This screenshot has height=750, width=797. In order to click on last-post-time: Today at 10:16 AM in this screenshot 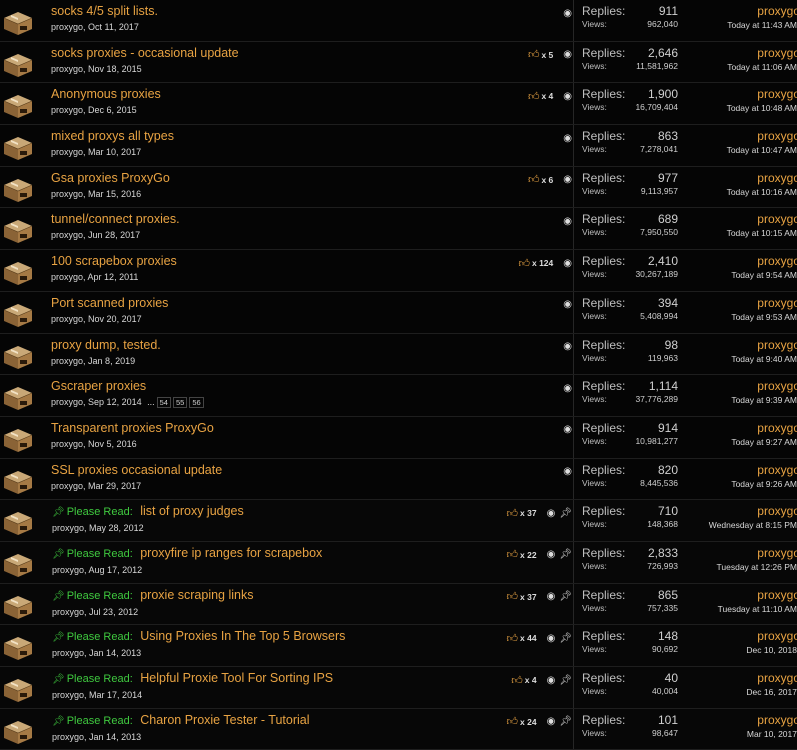, I will do `click(748, 192)`.